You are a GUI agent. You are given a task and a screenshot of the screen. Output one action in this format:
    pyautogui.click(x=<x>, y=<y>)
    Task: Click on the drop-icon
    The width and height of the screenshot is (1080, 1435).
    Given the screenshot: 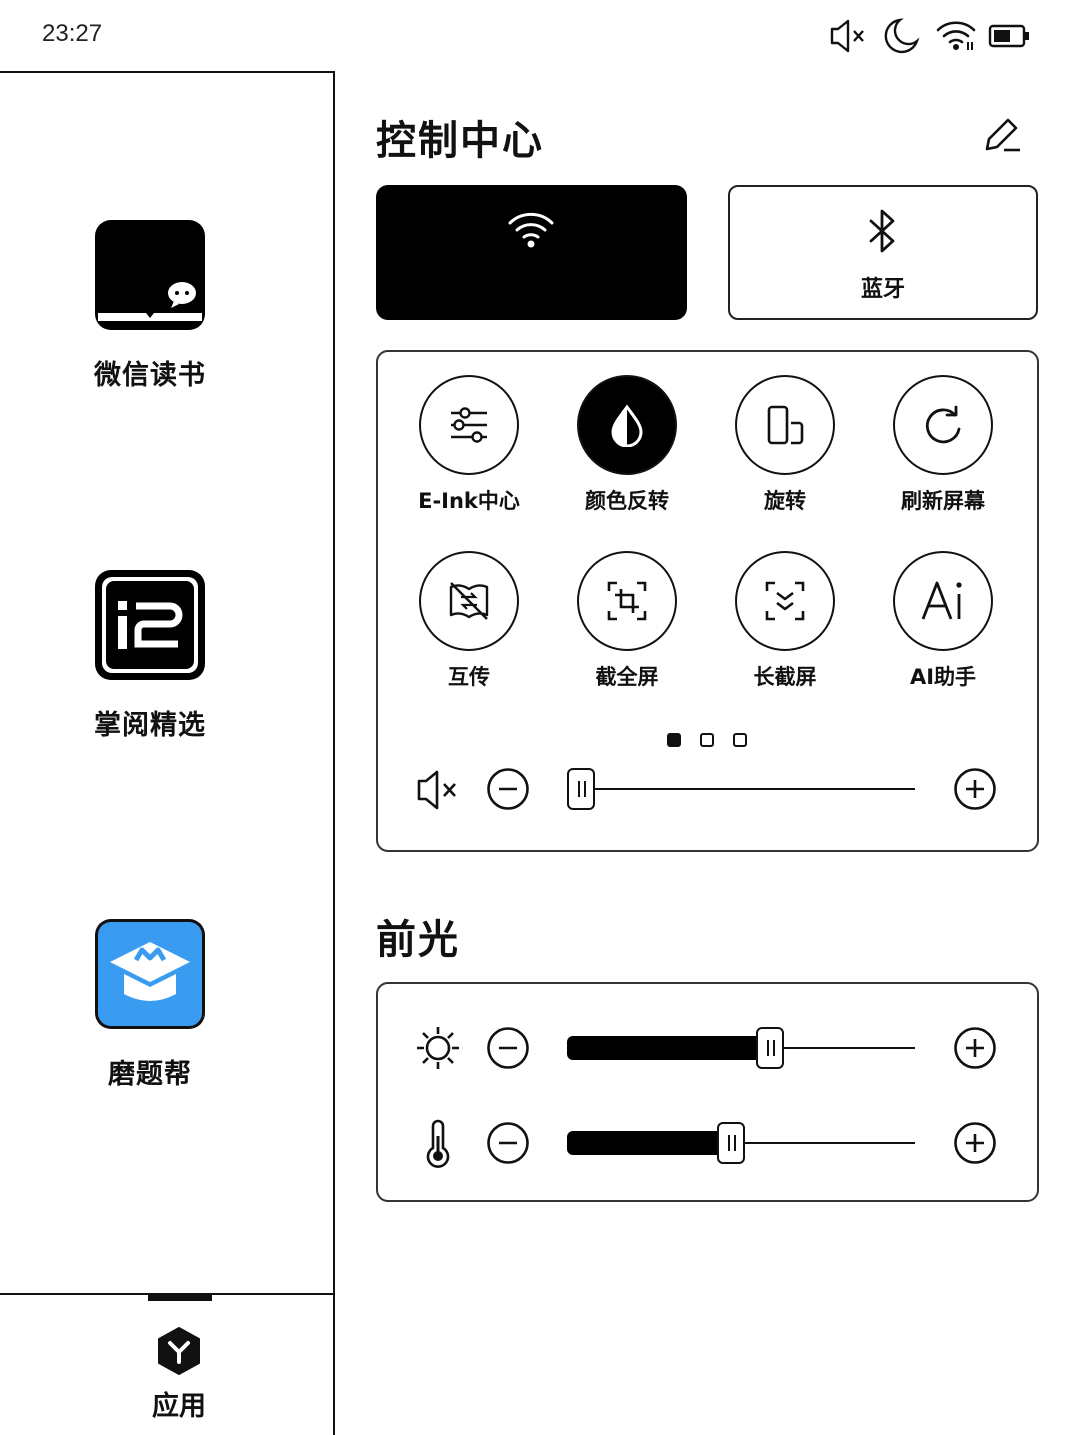 What is the action you would take?
    pyautogui.click(x=627, y=425)
    